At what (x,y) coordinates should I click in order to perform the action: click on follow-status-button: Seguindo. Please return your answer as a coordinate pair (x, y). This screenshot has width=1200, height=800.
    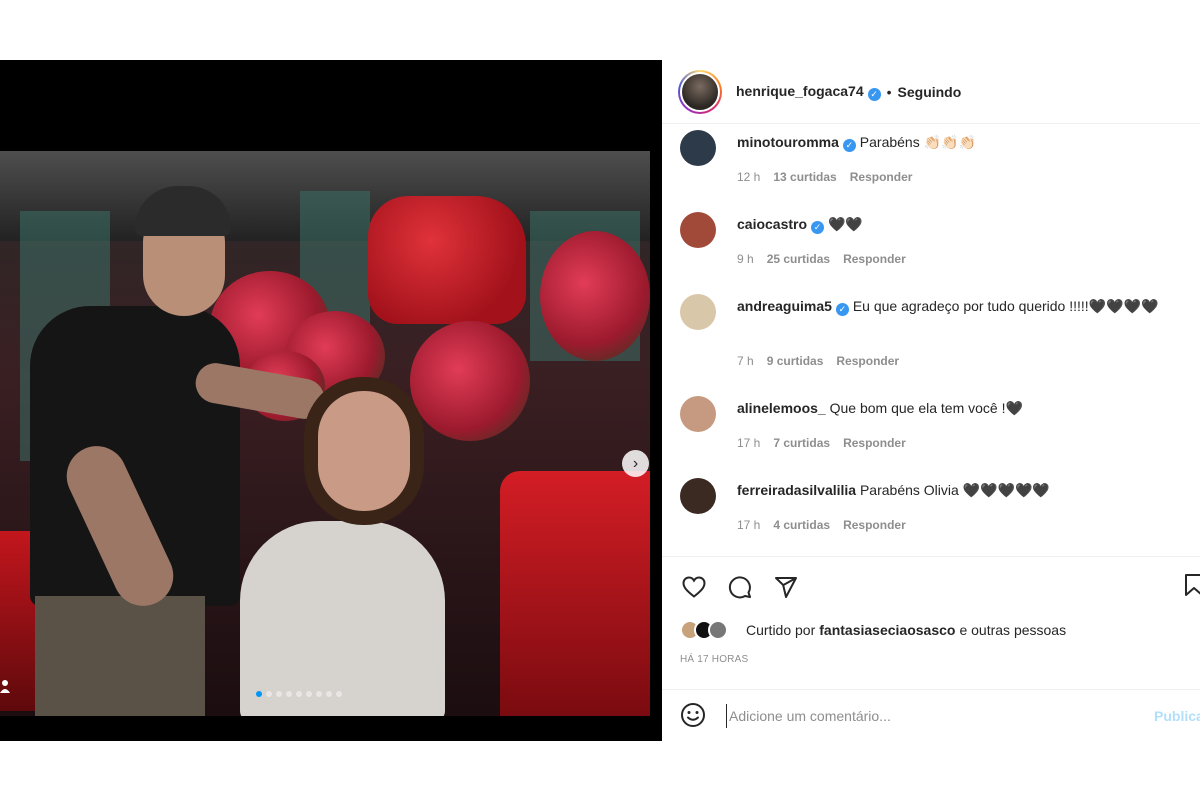
    Looking at the image, I should click on (930, 92).